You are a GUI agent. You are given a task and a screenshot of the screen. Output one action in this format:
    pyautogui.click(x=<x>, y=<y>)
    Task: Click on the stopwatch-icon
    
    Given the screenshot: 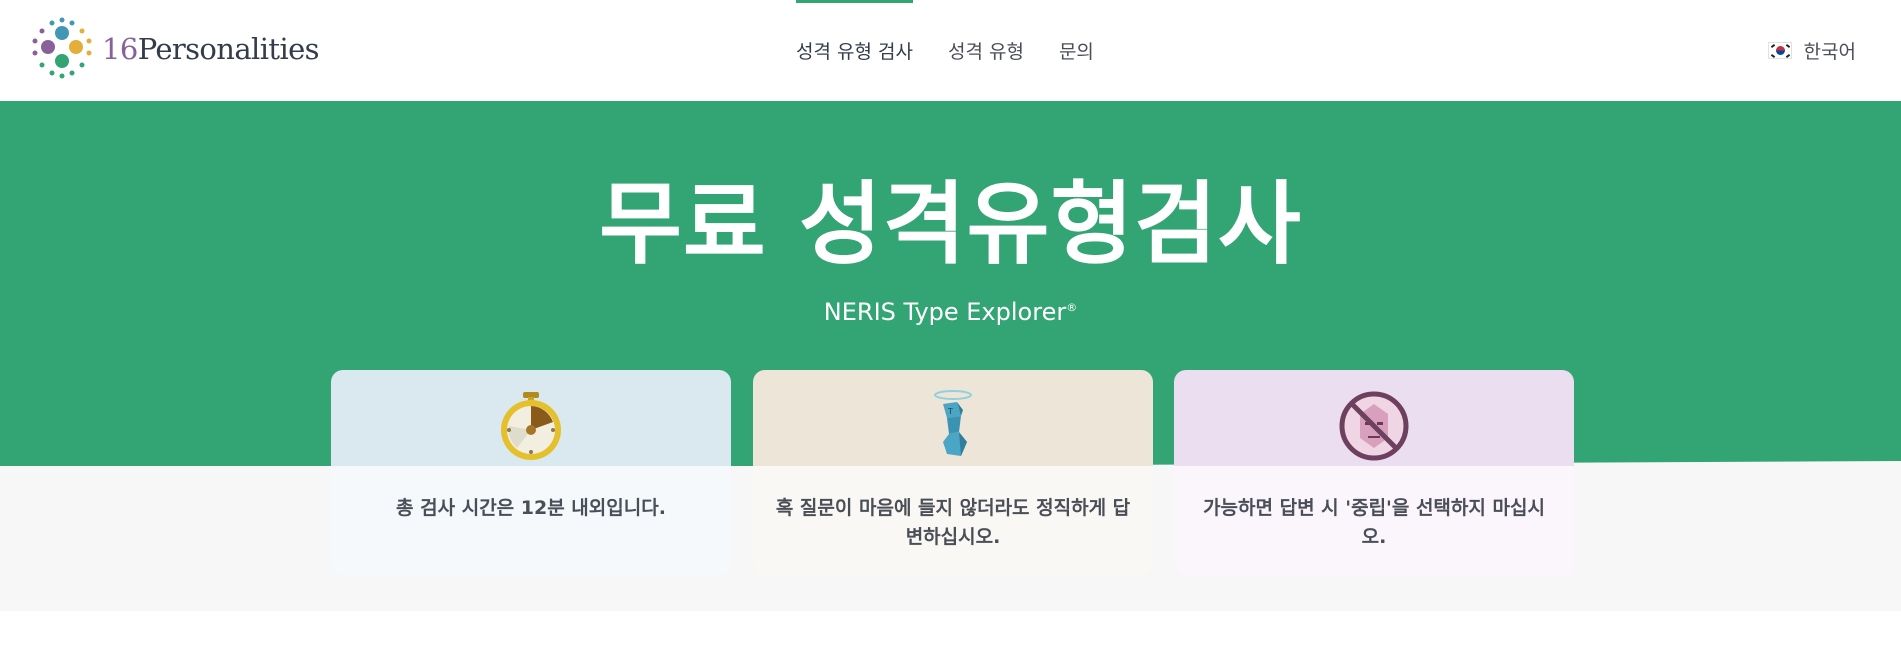 What is the action you would take?
    pyautogui.click(x=531, y=426)
    